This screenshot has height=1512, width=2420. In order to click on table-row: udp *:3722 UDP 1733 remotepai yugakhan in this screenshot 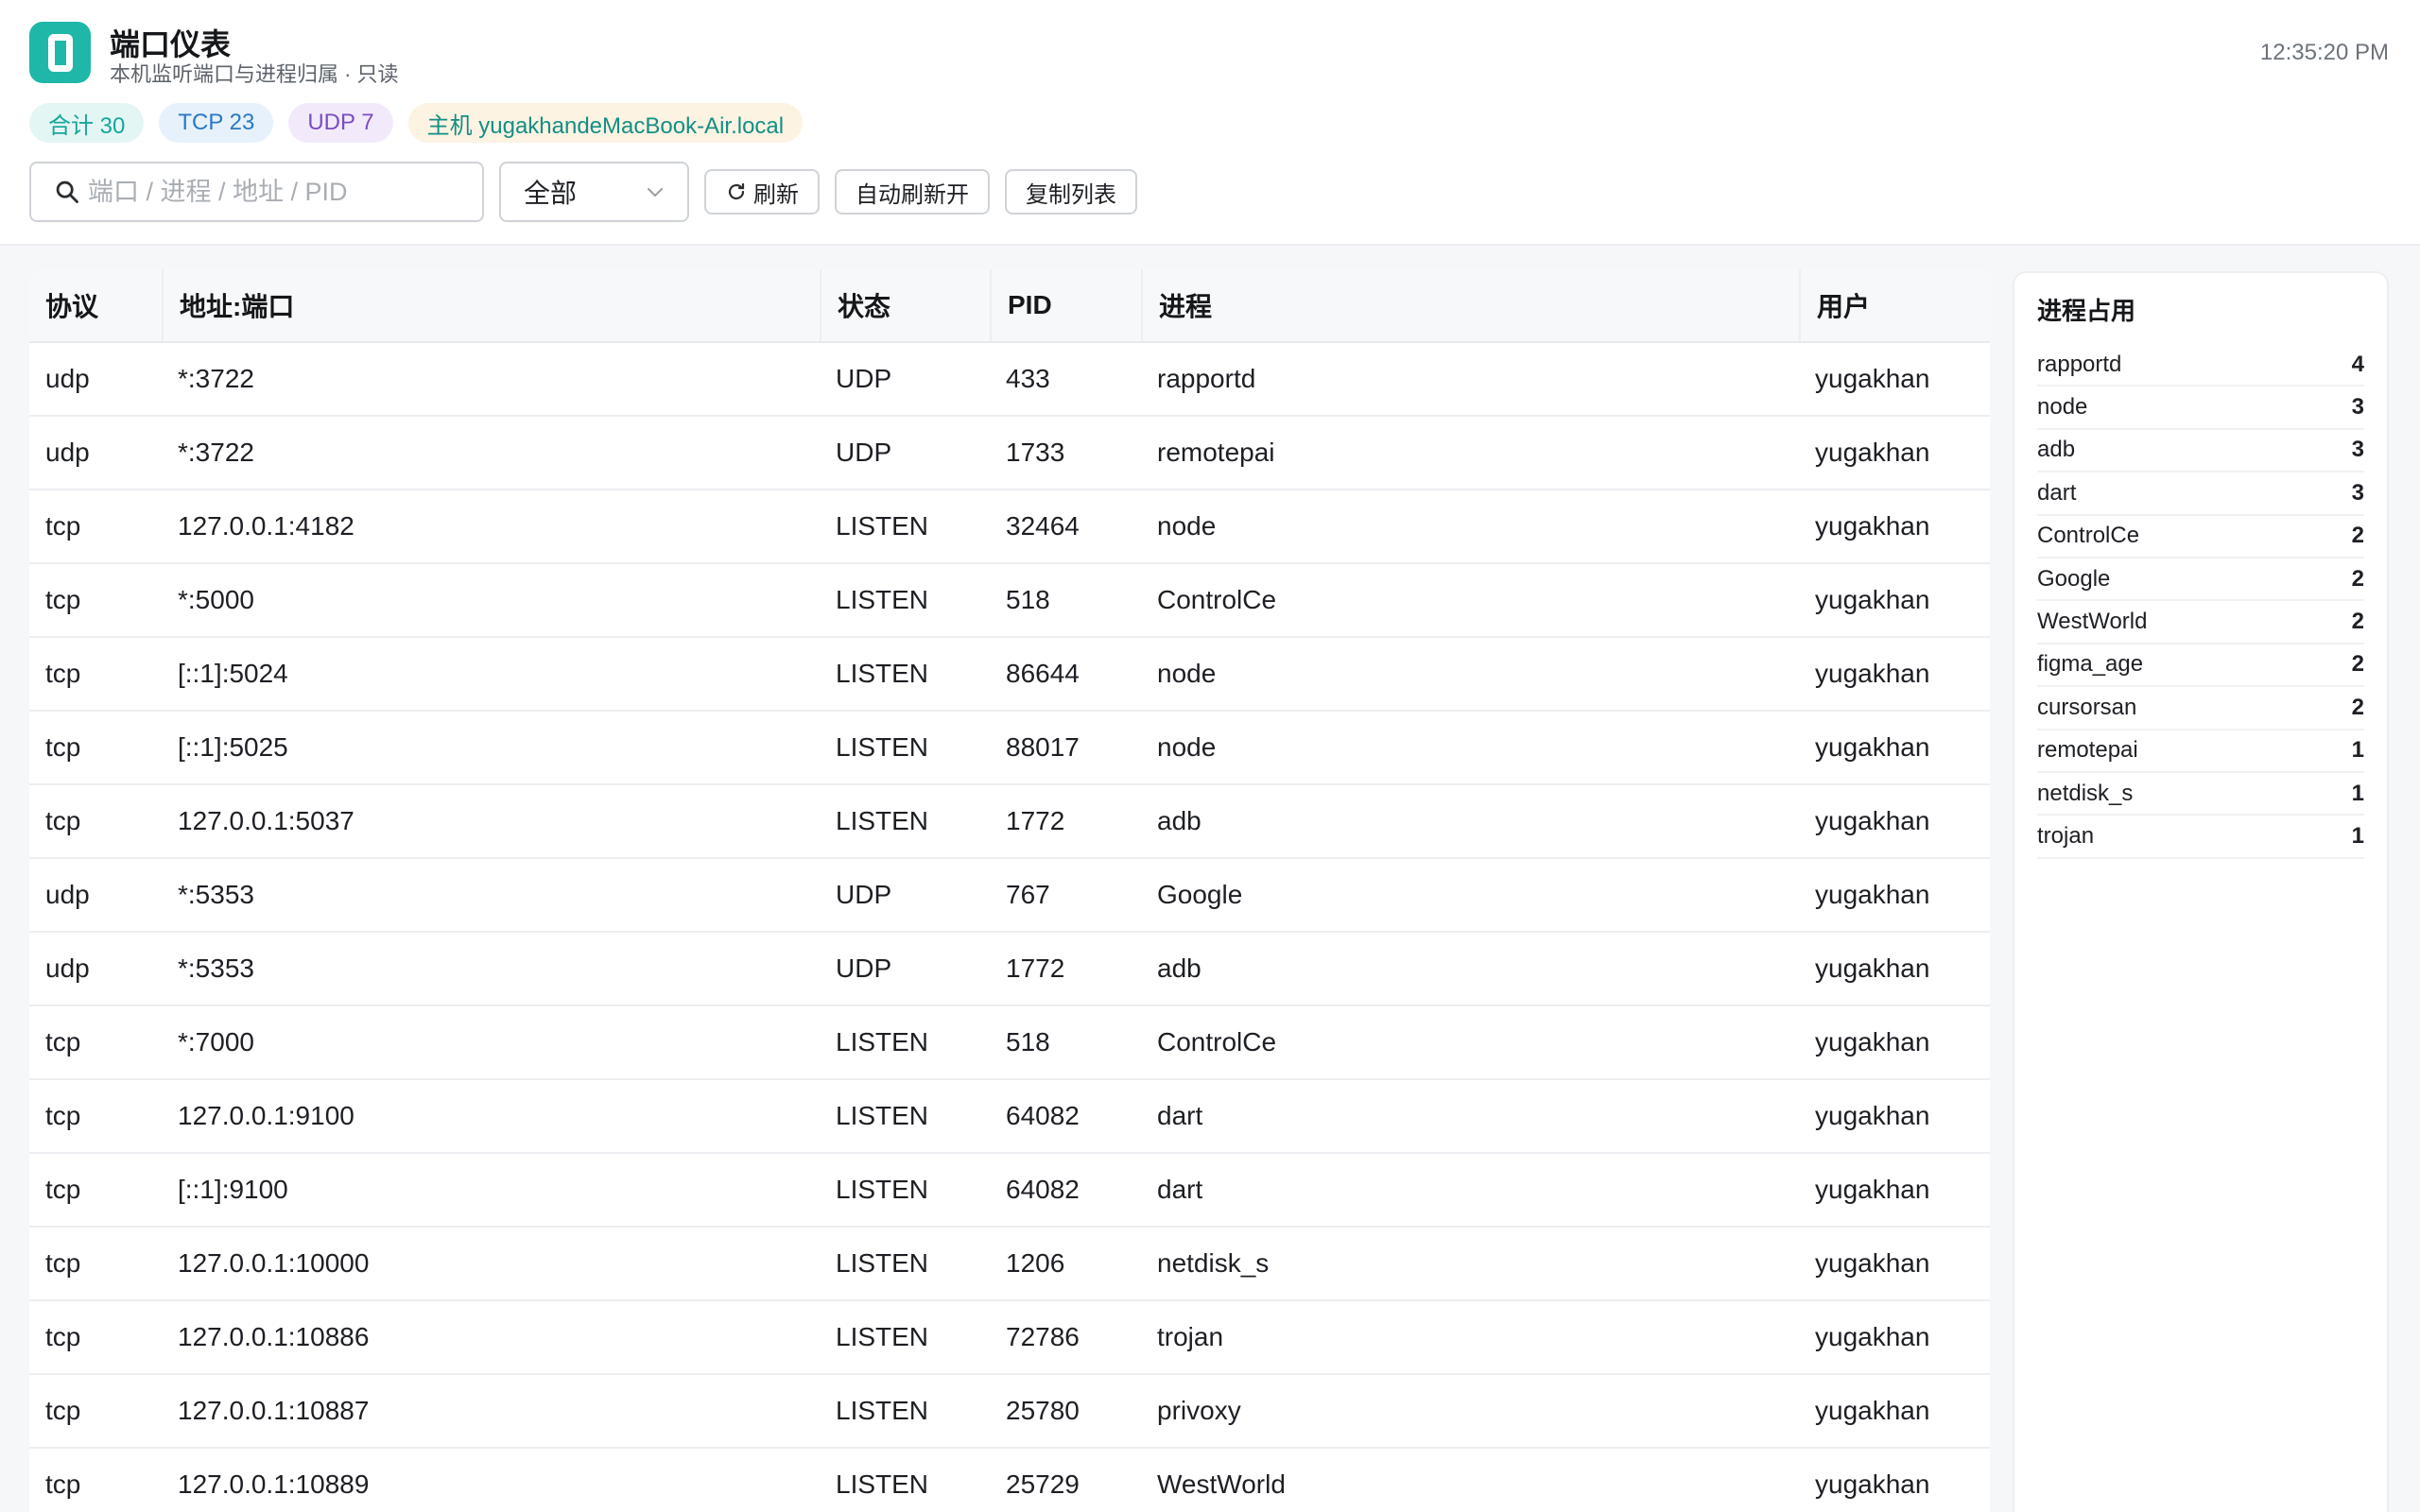, I will do `click(1009, 453)`.